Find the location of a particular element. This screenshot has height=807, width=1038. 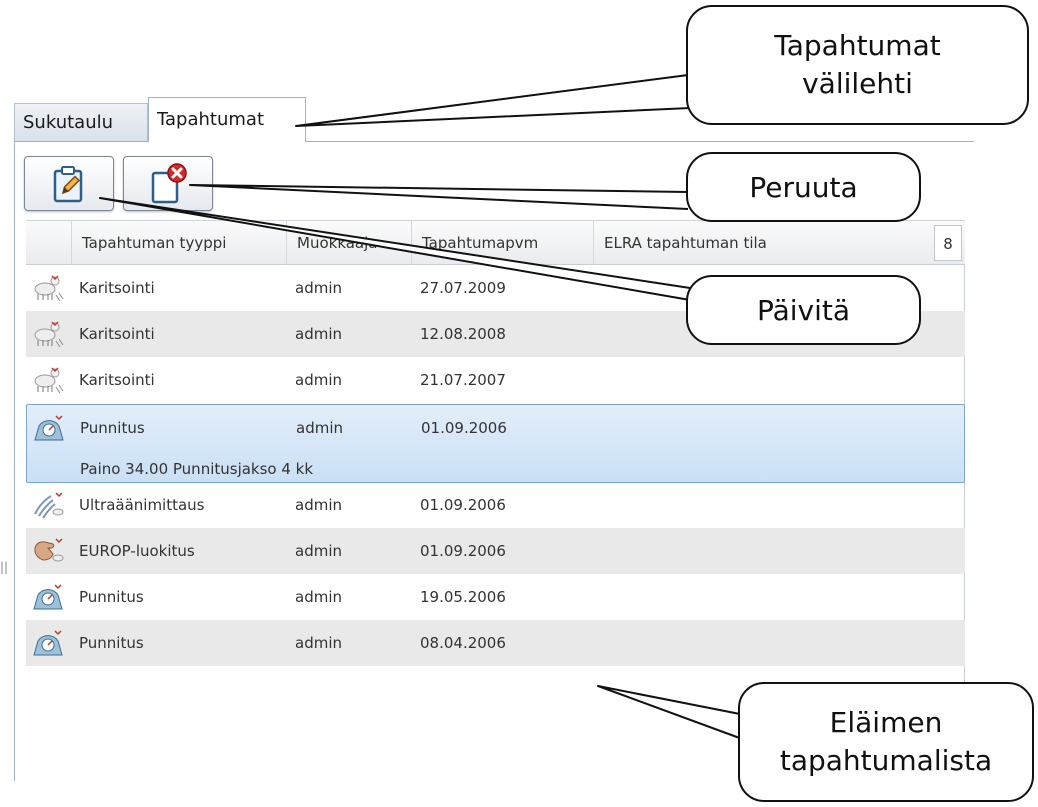

column-header-icon is located at coordinates (48, 243).